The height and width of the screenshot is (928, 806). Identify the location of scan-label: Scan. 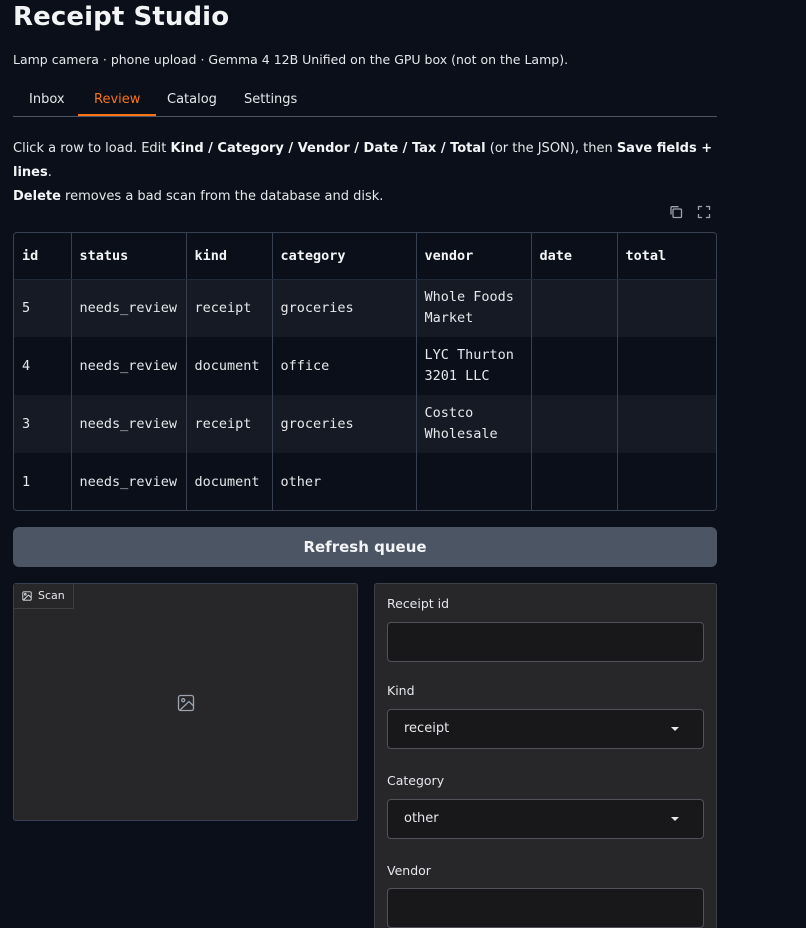
(44, 596).